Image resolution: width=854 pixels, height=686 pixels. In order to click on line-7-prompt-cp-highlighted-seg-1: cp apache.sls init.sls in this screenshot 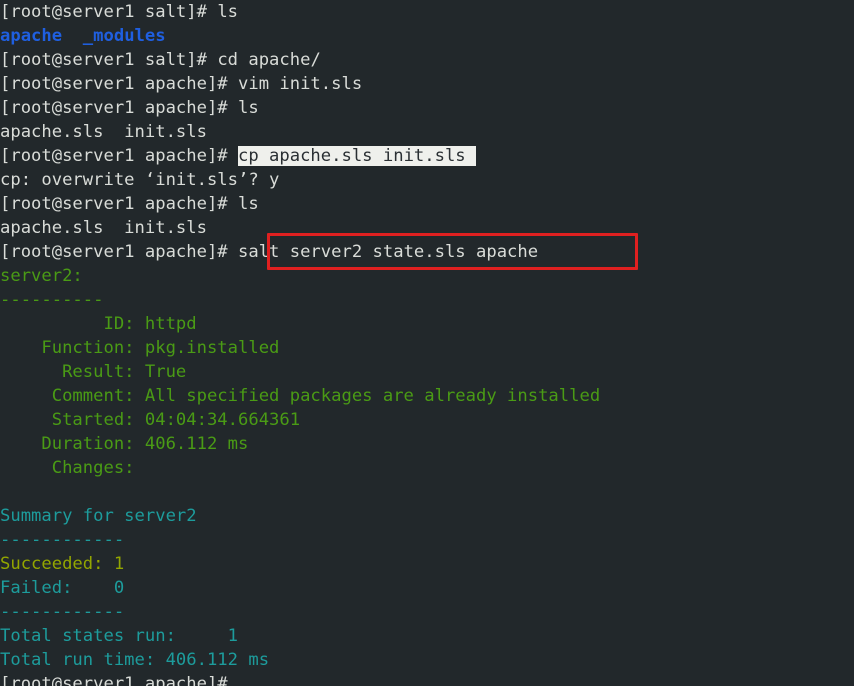, I will do `click(357, 156)`.